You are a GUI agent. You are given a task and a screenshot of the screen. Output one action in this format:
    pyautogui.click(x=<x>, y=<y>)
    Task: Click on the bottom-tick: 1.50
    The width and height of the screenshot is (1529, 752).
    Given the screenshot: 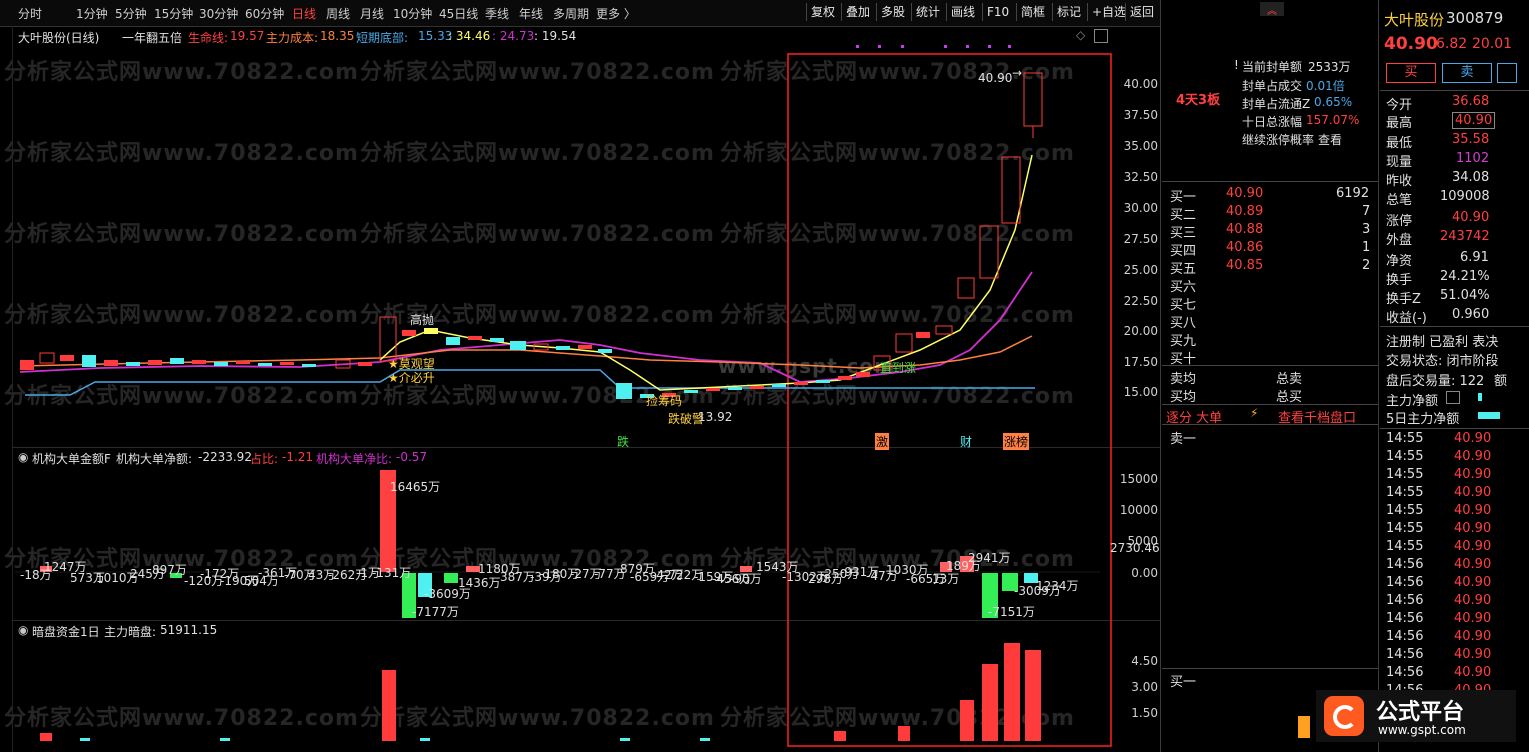 What is the action you would take?
    pyautogui.click(x=1144, y=713)
    